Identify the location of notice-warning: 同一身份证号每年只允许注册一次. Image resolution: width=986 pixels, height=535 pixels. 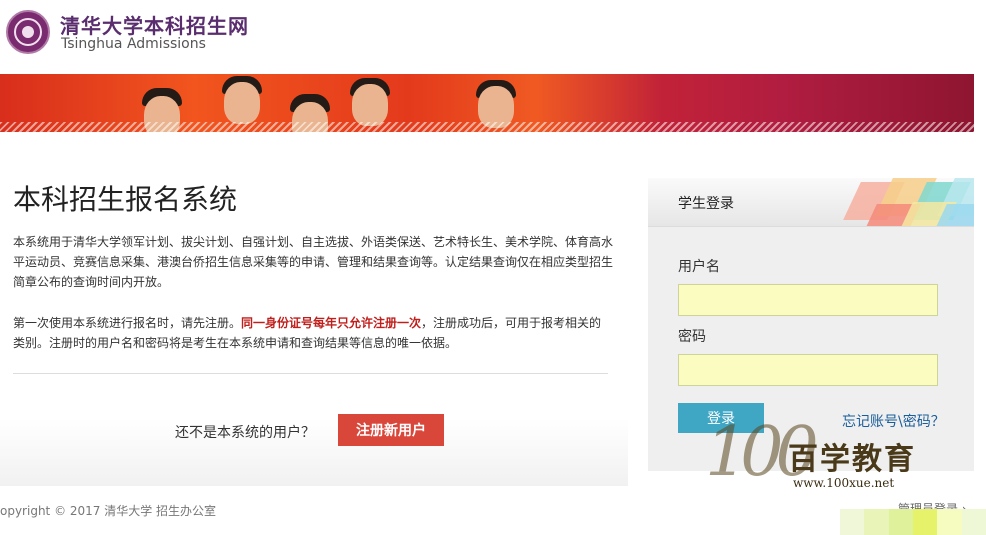
(331, 323).